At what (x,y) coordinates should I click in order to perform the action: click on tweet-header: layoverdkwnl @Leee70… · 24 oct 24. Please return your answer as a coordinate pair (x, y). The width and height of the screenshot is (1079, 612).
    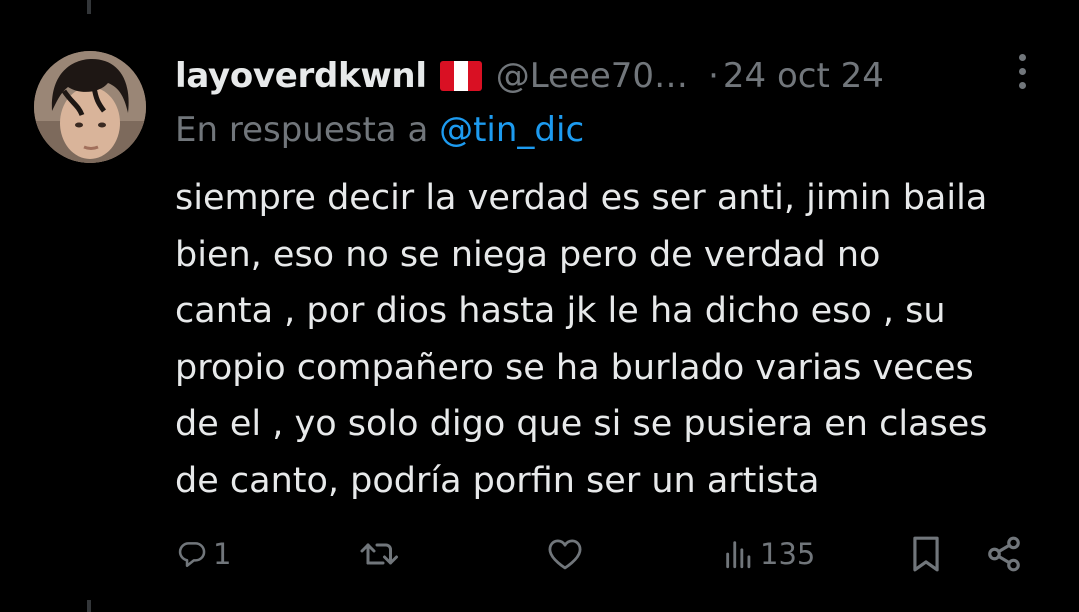
    Looking at the image, I should click on (529, 76).